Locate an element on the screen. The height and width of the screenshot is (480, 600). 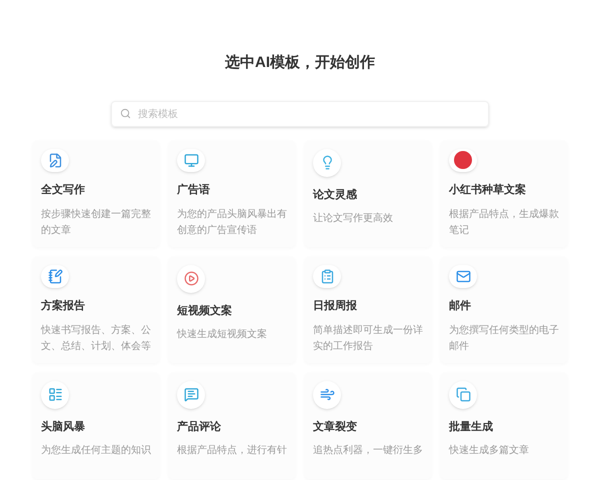
page-title: 选中AI模板，开始创作 is located at coordinates (300, 63).